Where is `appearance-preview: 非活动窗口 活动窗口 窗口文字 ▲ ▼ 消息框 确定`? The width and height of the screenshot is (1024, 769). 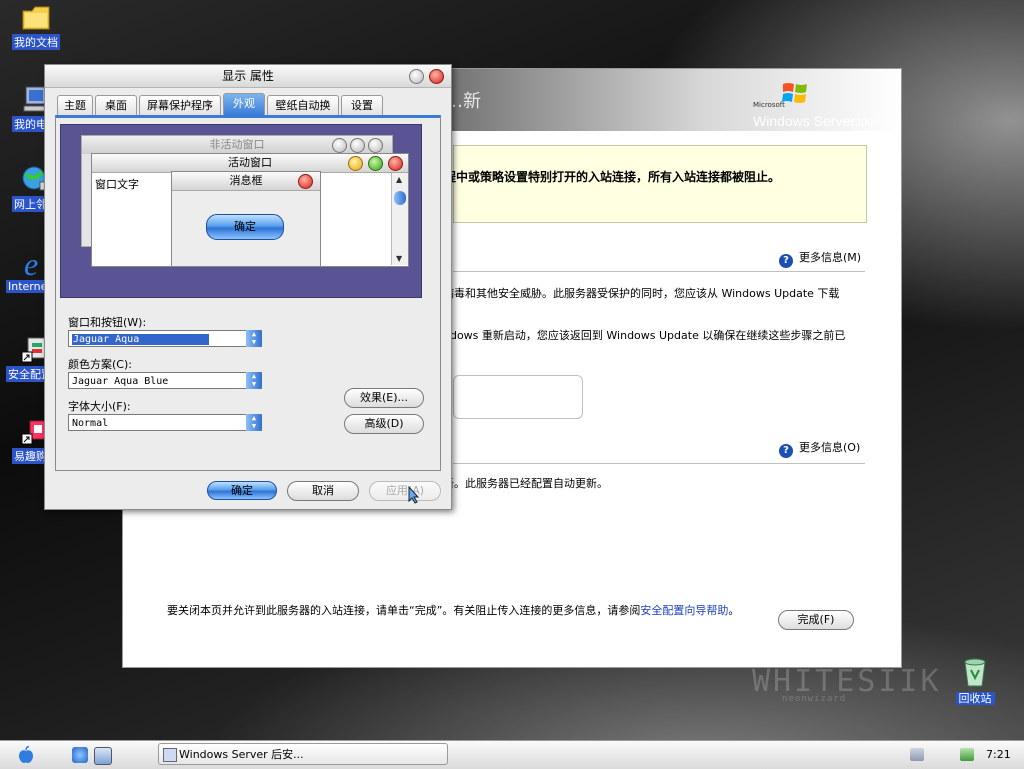
appearance-preview: 非活动窗口 活动窗口 窗口文字 ▲ ▼ 消息框 确定 is located at coordinates (241, 211).